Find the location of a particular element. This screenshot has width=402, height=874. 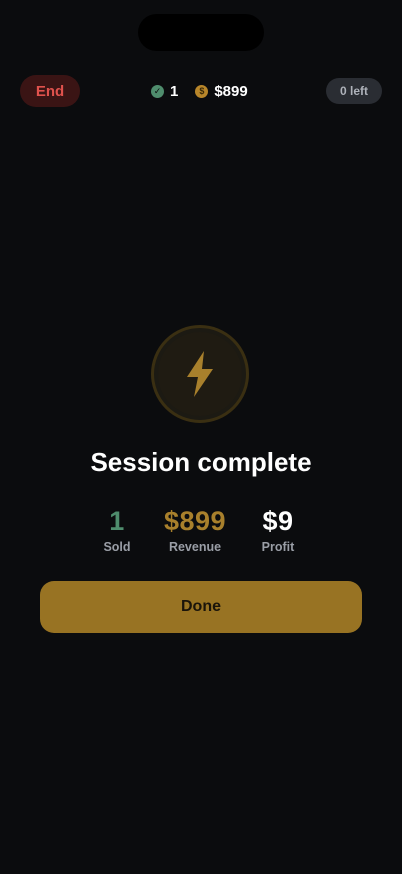

stat-profit: $9 Profit is located at coordinates (278, 529).